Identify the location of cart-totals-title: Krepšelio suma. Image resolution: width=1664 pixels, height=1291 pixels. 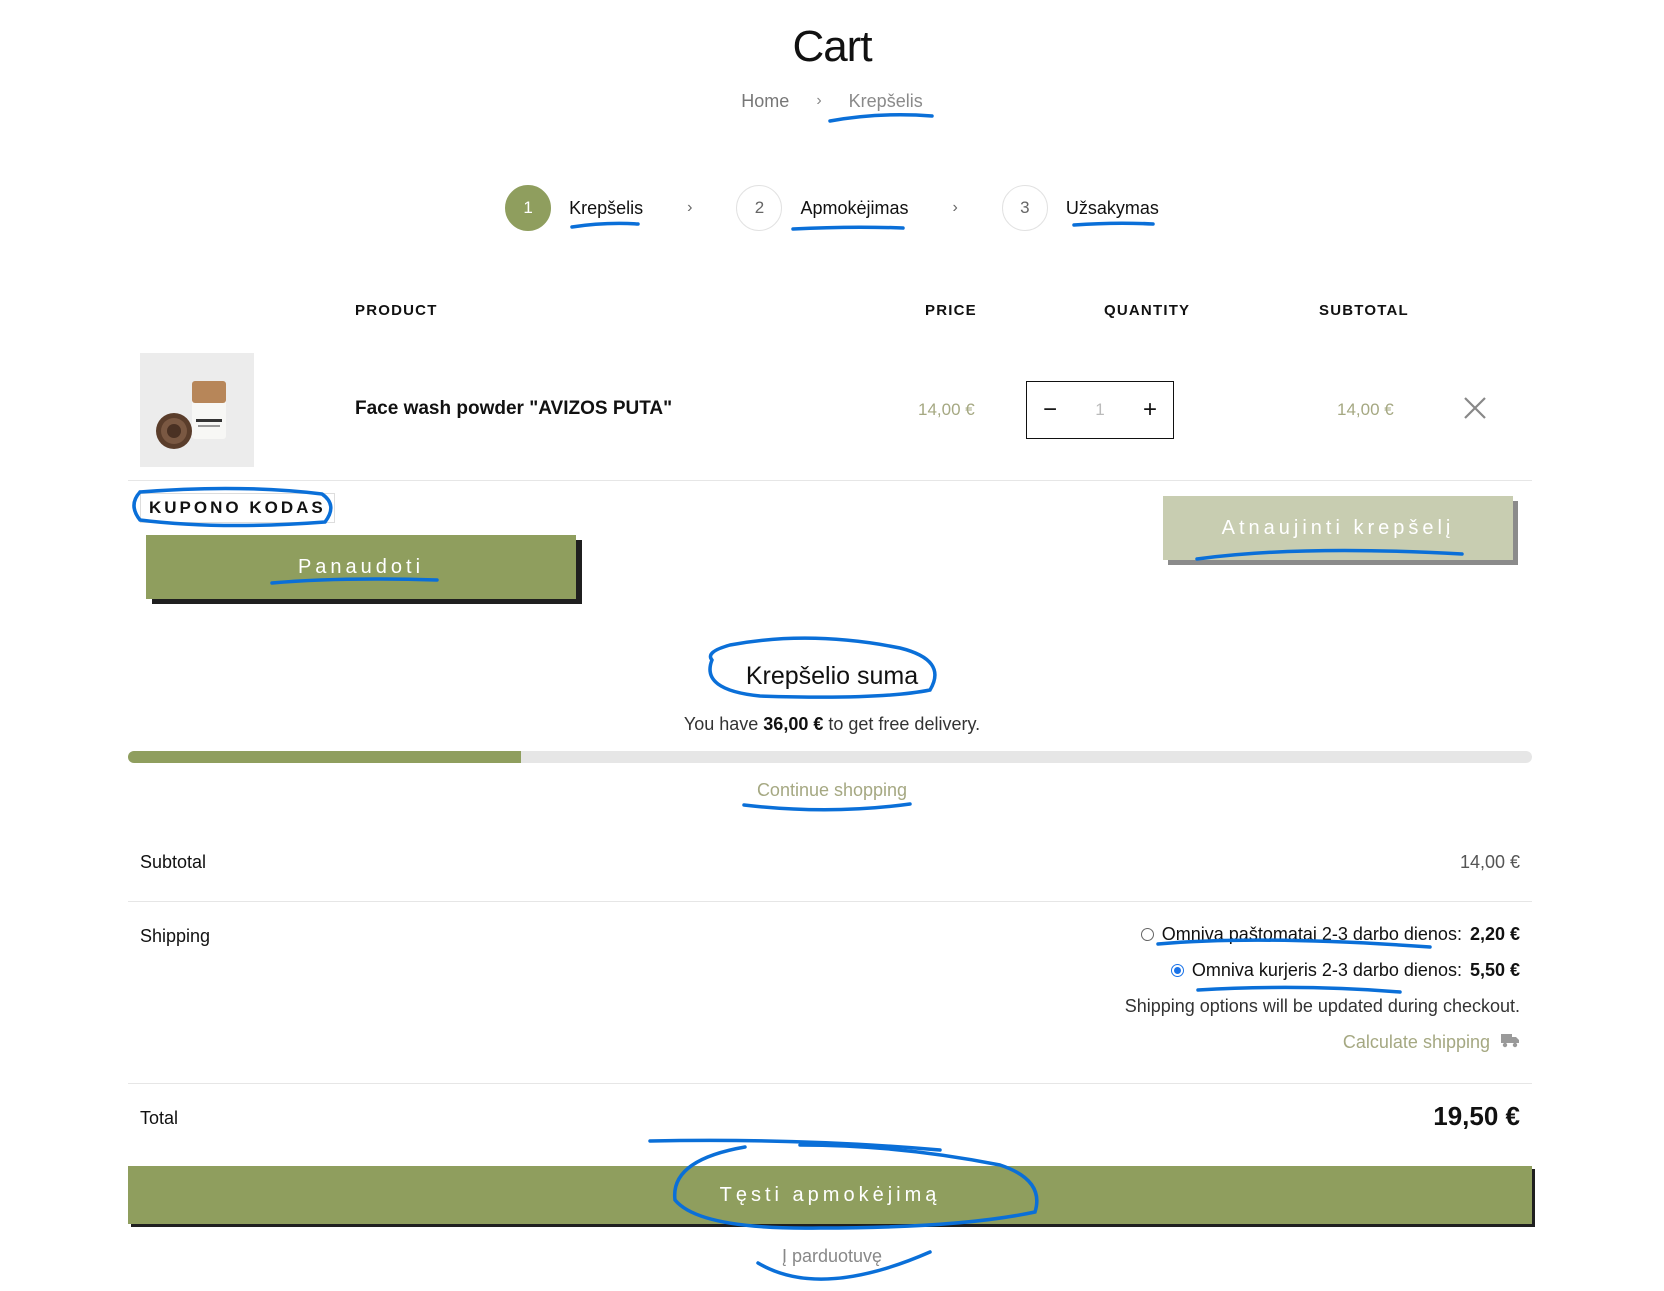
(832, 676).